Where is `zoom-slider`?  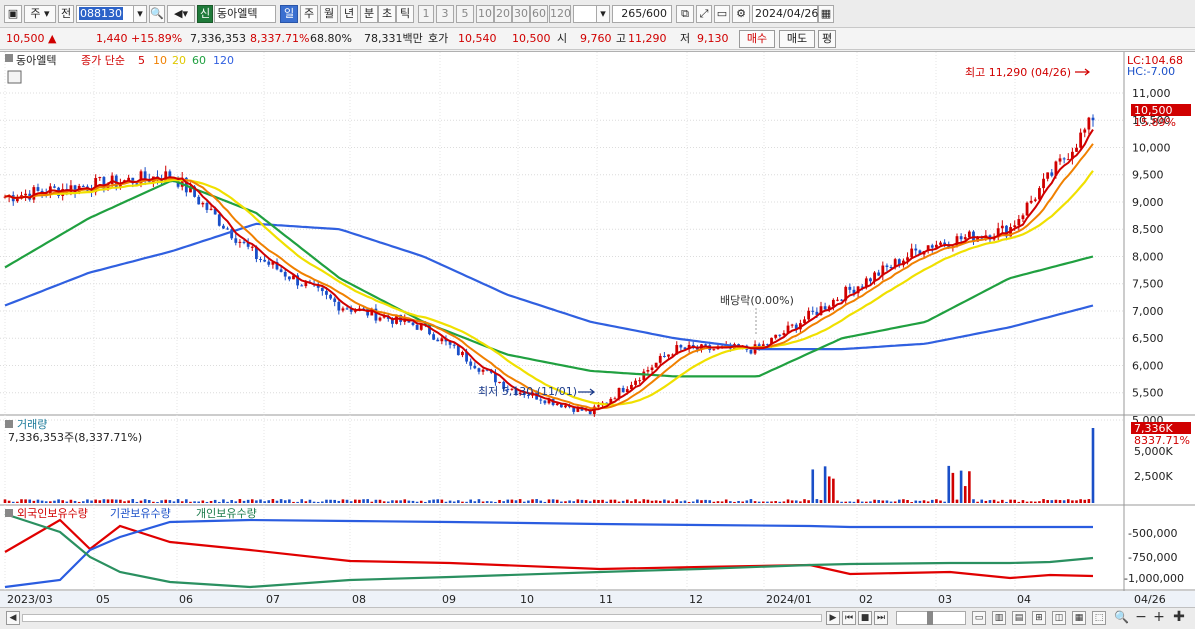 zoom-slider is located at coordinates (931, 618).